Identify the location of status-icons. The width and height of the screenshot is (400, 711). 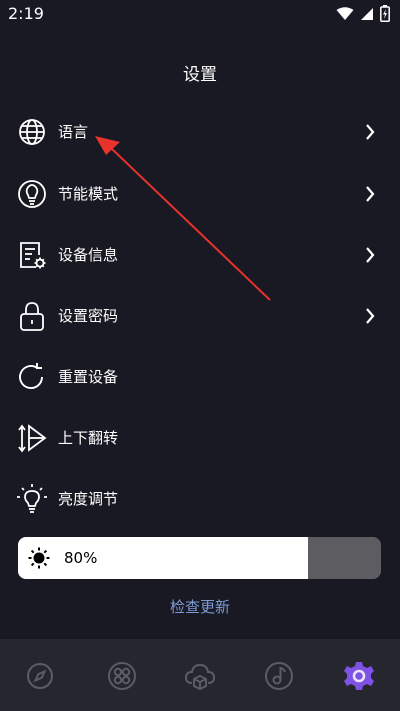
(363, 13).